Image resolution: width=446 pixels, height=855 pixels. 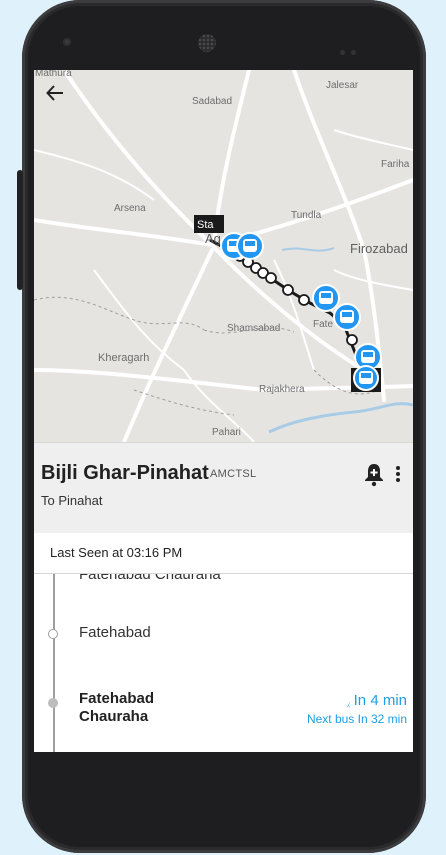 What do you see at coordinates (226, 432) in the screenshot?
I see `map-label-pahari: Pahari` at bounding box center [226, 432].